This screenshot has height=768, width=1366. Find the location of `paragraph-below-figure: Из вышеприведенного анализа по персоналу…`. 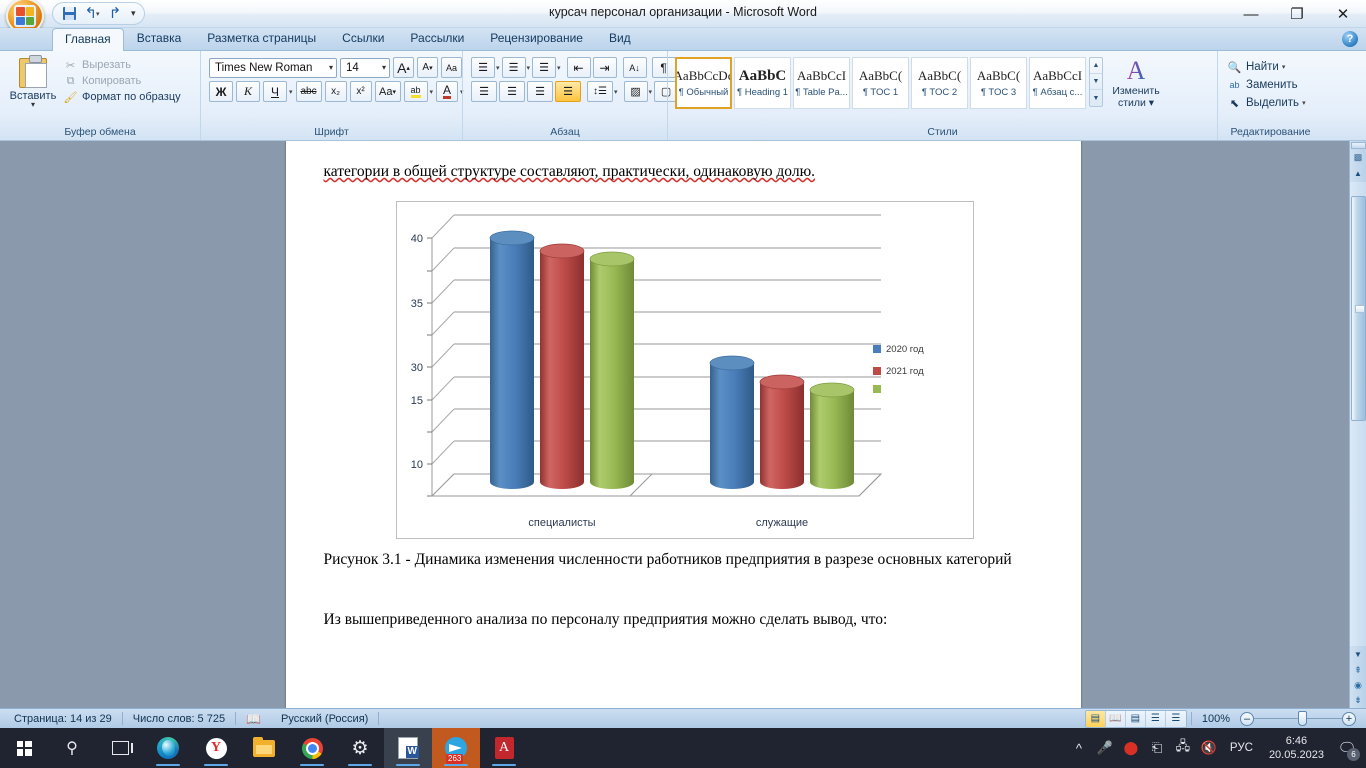

paragraph-below-figure: Из вышеприведенного анализа по персоналу… is located at coordinates (685, 620).